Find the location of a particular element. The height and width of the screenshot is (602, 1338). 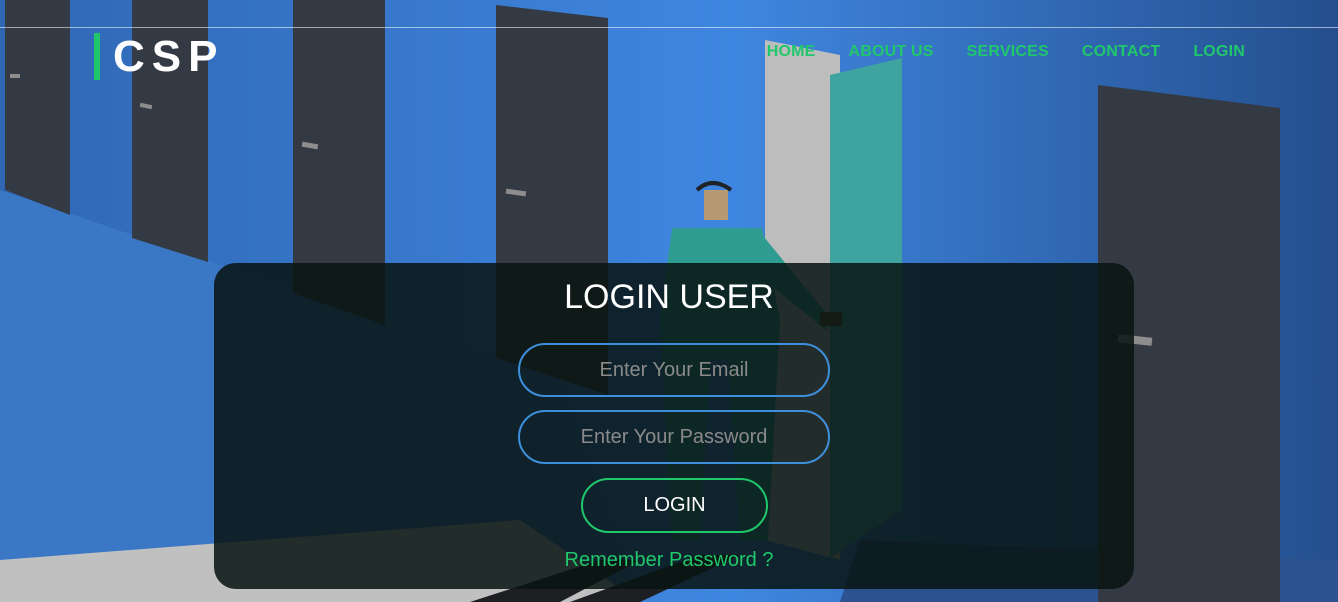

logo-text: CSP is located at coordinates (169, 56).